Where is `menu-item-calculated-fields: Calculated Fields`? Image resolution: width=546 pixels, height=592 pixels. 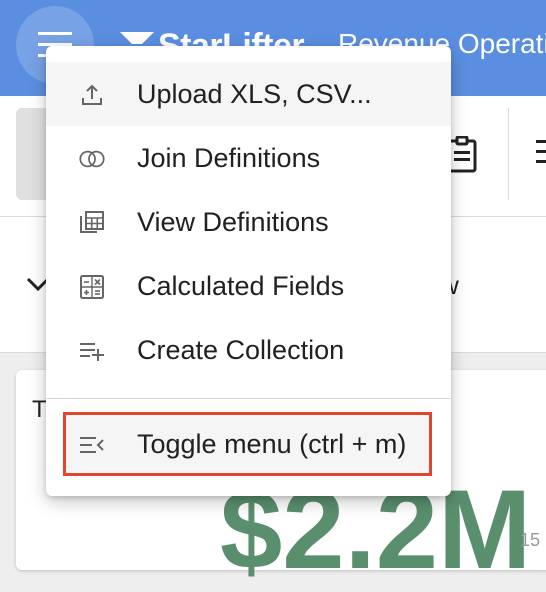
menu-item-calculated-fields: Calculated Fields is located at coordinates (248, 286).